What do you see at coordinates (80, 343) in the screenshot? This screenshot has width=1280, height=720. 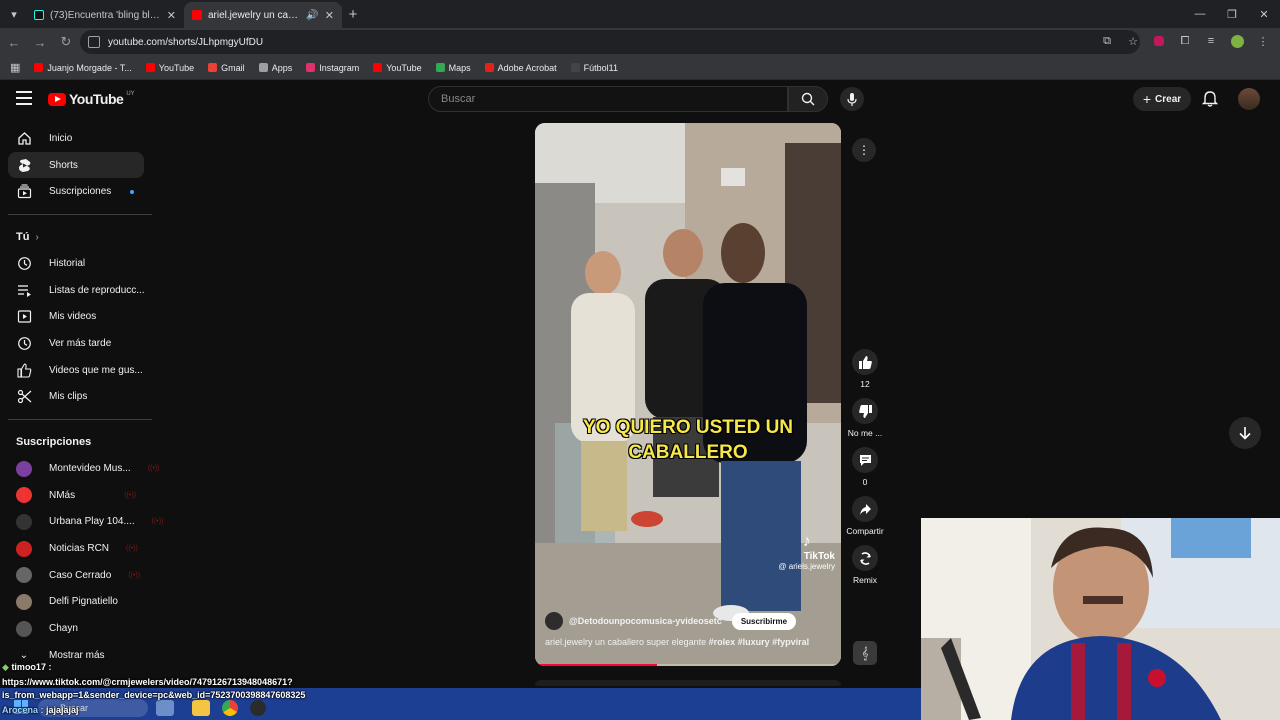 I see `sidebar-item-label: Ver más tarde` at bounding box center [80, 343].